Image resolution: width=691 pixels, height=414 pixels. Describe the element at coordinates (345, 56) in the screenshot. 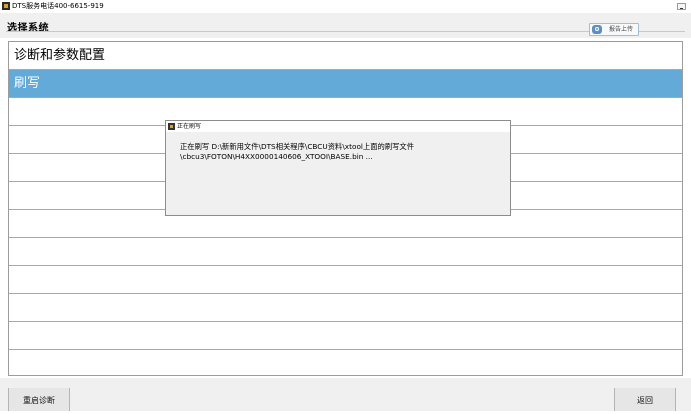

I see `list-item-diagnosis: 诊断和参数配置` at that location.